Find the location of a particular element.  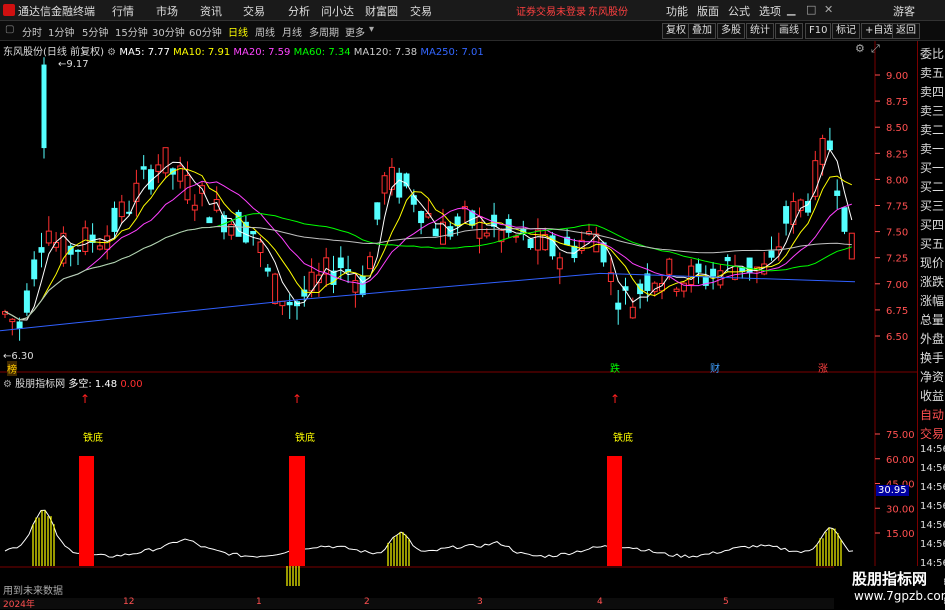

price-tick: 7.75 is located at coordinates (897, 207).